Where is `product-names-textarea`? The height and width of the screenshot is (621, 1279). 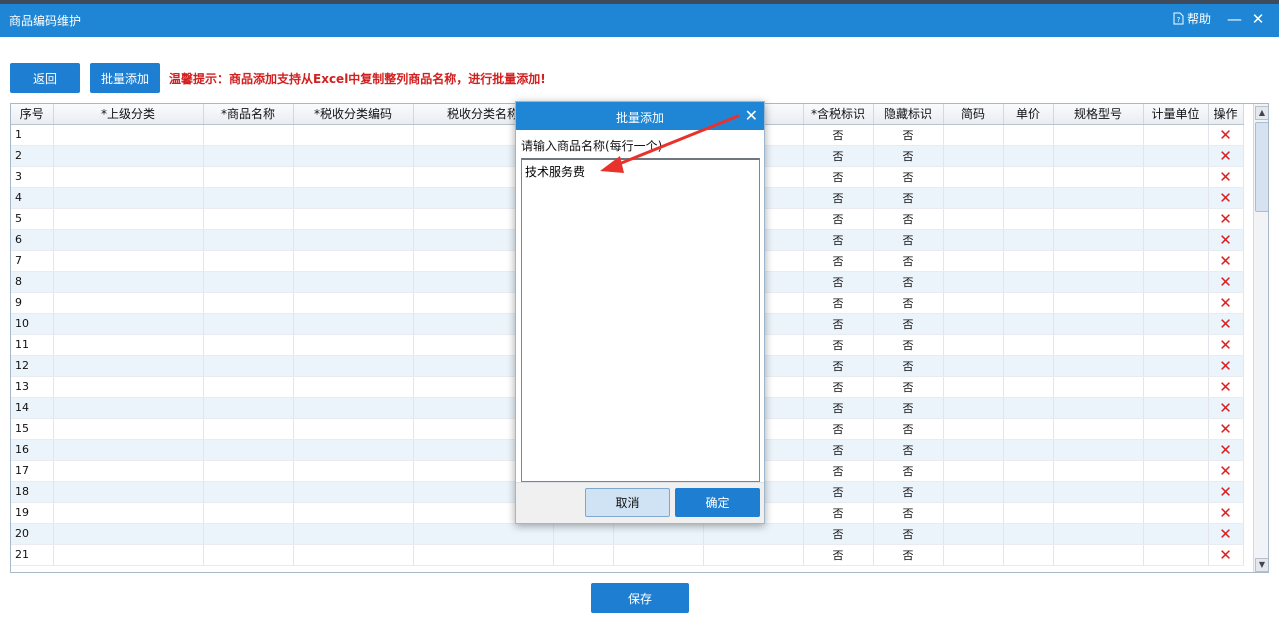 product-names-textarea is located at coordinates (640, 320).